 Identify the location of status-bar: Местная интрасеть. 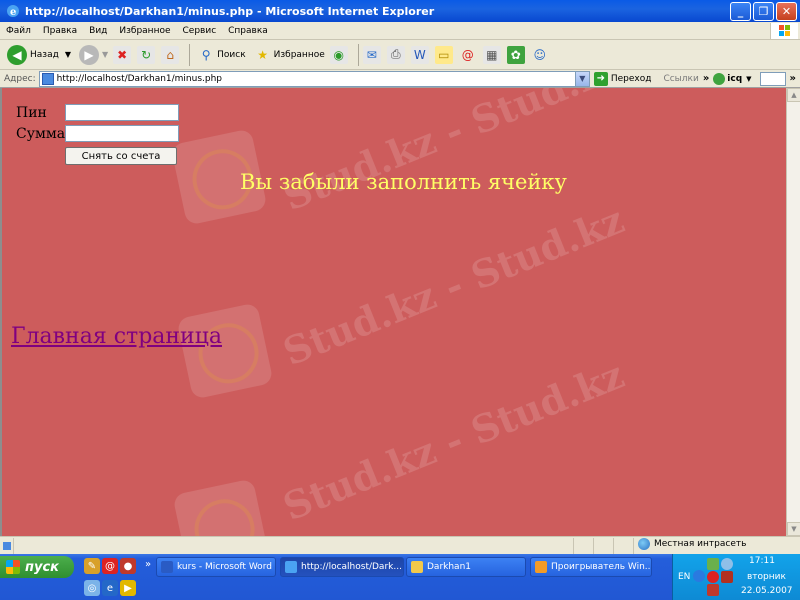
(400, 545).